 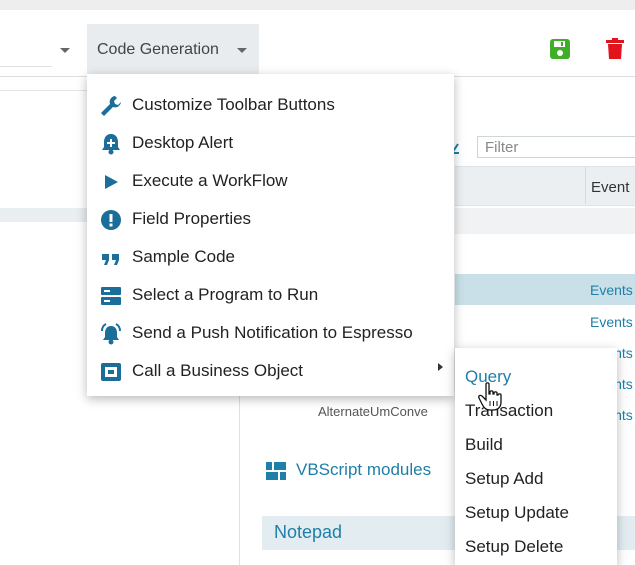 I want to click on grid-group-row, so click(x=545, y=221).